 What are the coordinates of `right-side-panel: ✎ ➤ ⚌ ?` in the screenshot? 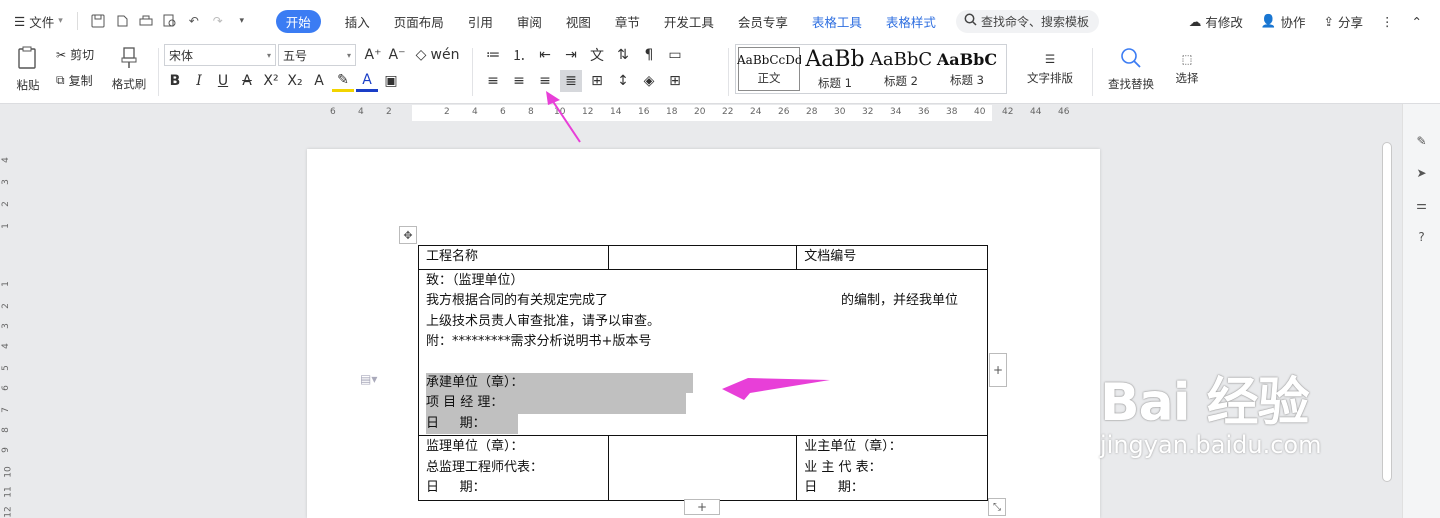 It's located at (1421, 311).